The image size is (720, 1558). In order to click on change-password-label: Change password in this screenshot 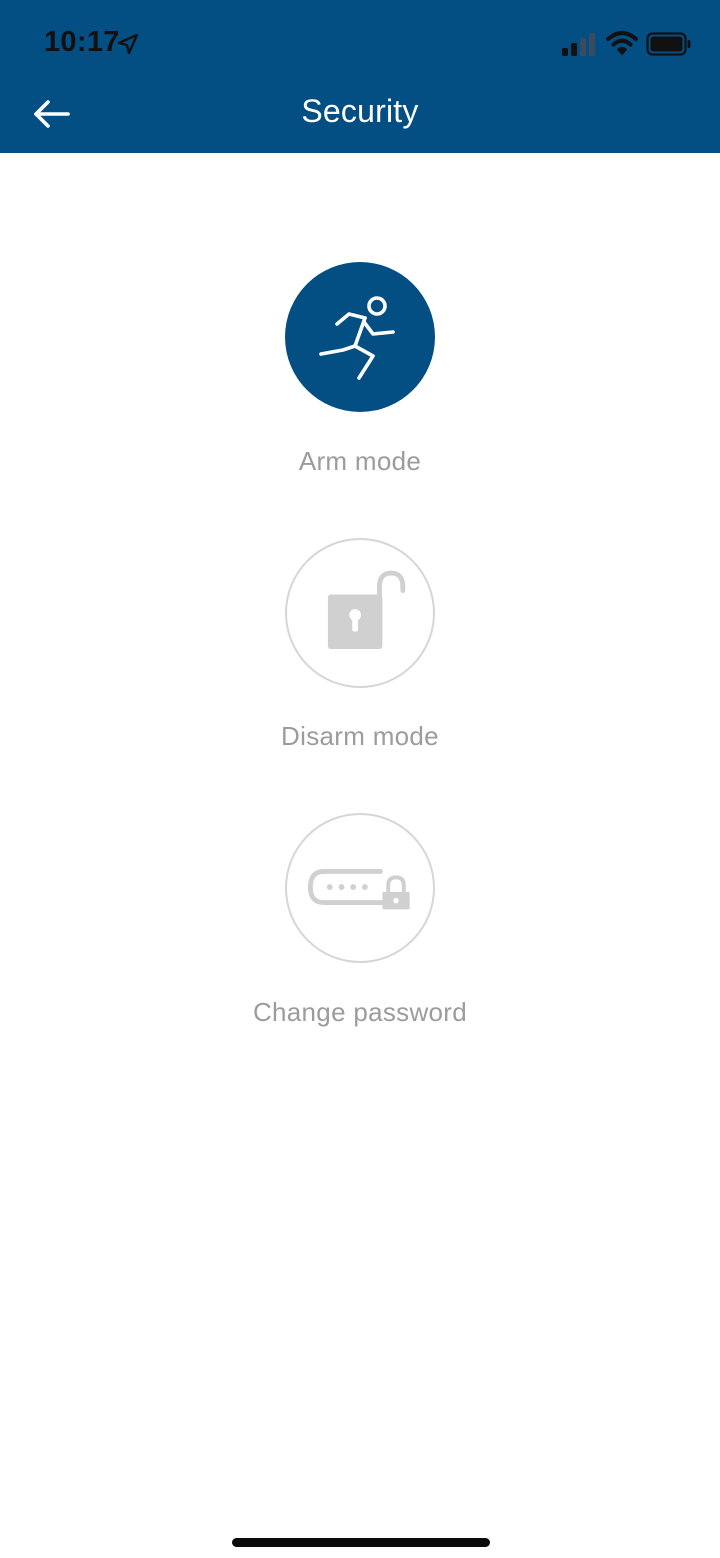, I will do `click(360, 1012)`.